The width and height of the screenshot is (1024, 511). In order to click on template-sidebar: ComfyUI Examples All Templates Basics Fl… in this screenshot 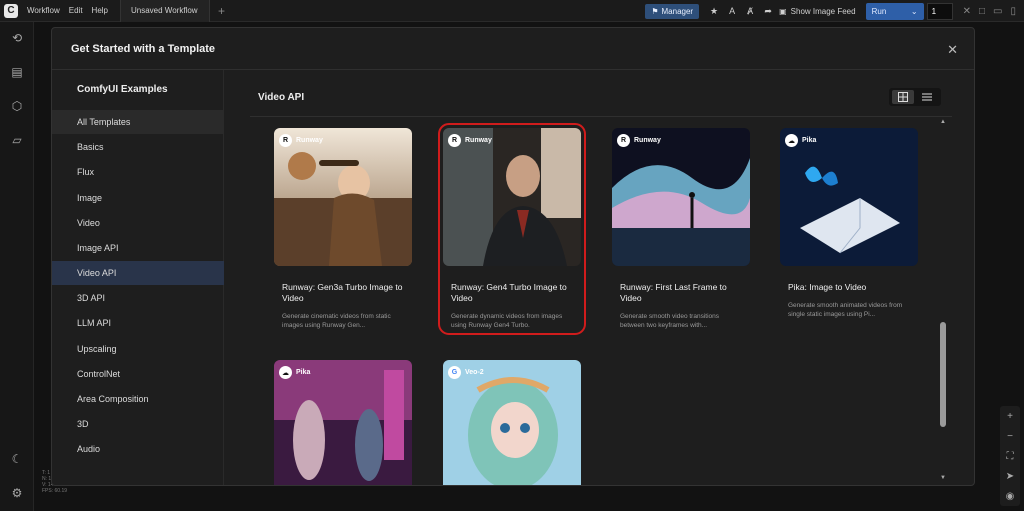, I will do `click(138, 277)`.